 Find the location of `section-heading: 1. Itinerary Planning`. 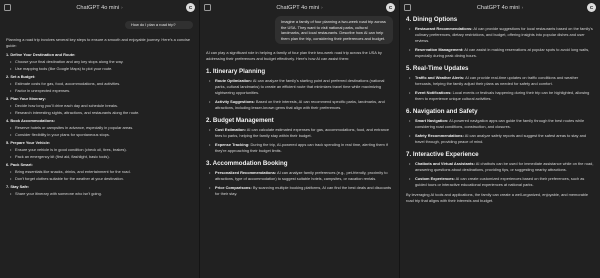

section-heading: 1. Itinerary Planning is located at coordinates (236, 72).